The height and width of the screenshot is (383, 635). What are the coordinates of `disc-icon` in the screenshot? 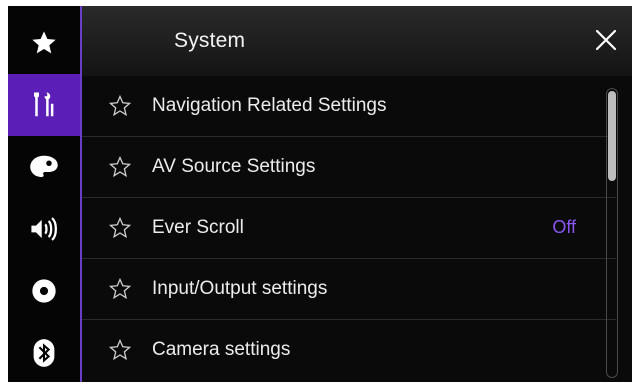 It's located at (44, 291).